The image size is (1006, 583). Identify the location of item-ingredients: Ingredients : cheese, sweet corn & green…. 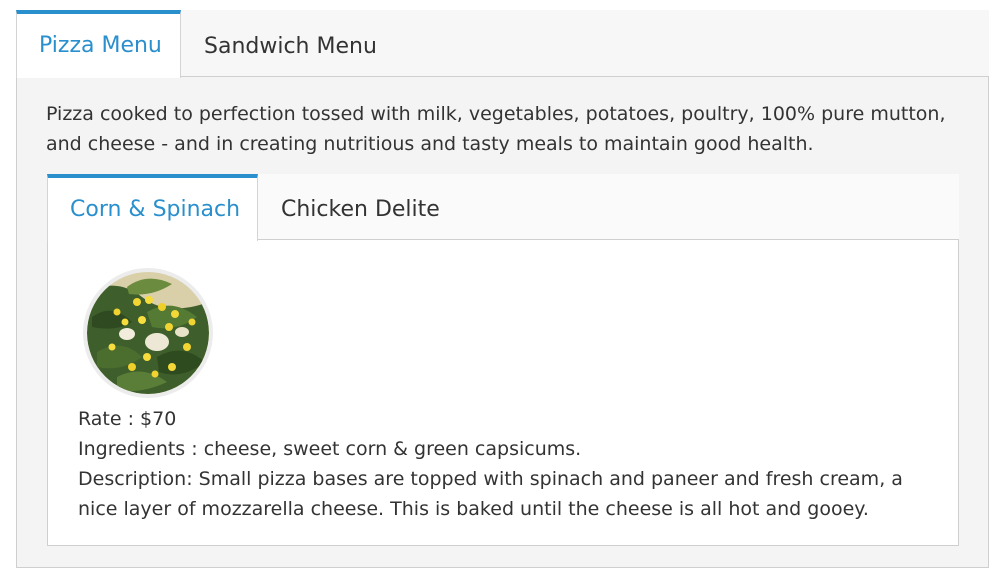
(330, 449).